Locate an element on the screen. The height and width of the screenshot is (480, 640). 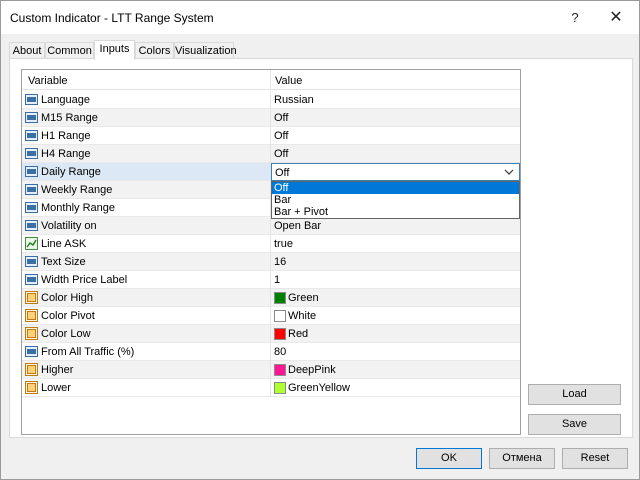
table-row: Text Size 16 is located at coordinates (271, 262).